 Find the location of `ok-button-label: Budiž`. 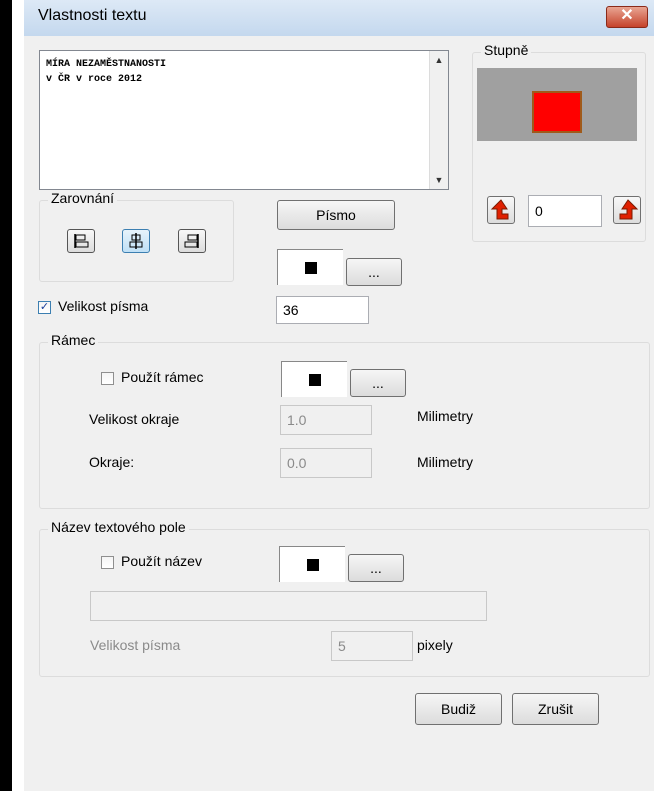

ok-button-label: Budiž is located at coordinates (458, 709).